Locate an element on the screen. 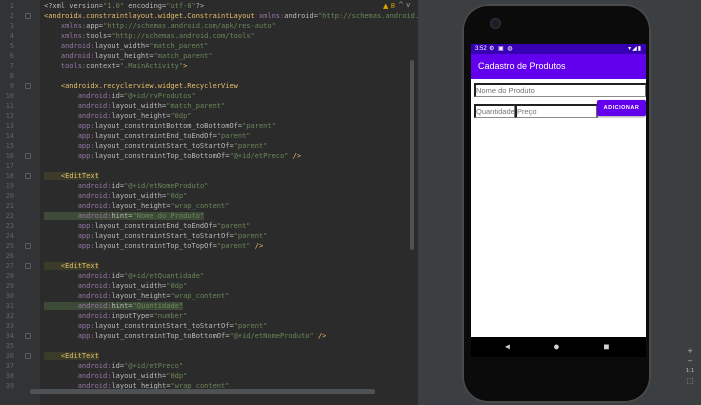 The image size is (701, 405). code-token: app: is located at coordinates (69, 226).